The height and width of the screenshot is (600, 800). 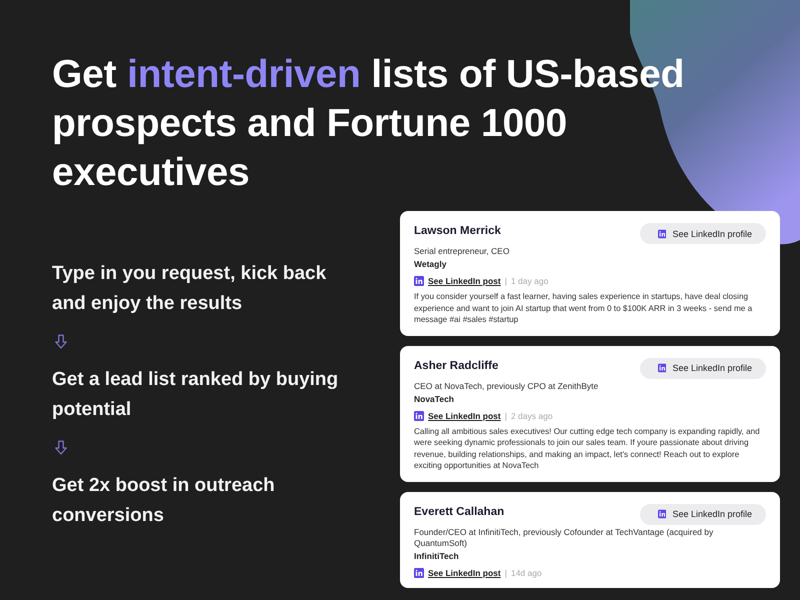 I want to click on post-time: 14d ago, so click(x=526, y=573).